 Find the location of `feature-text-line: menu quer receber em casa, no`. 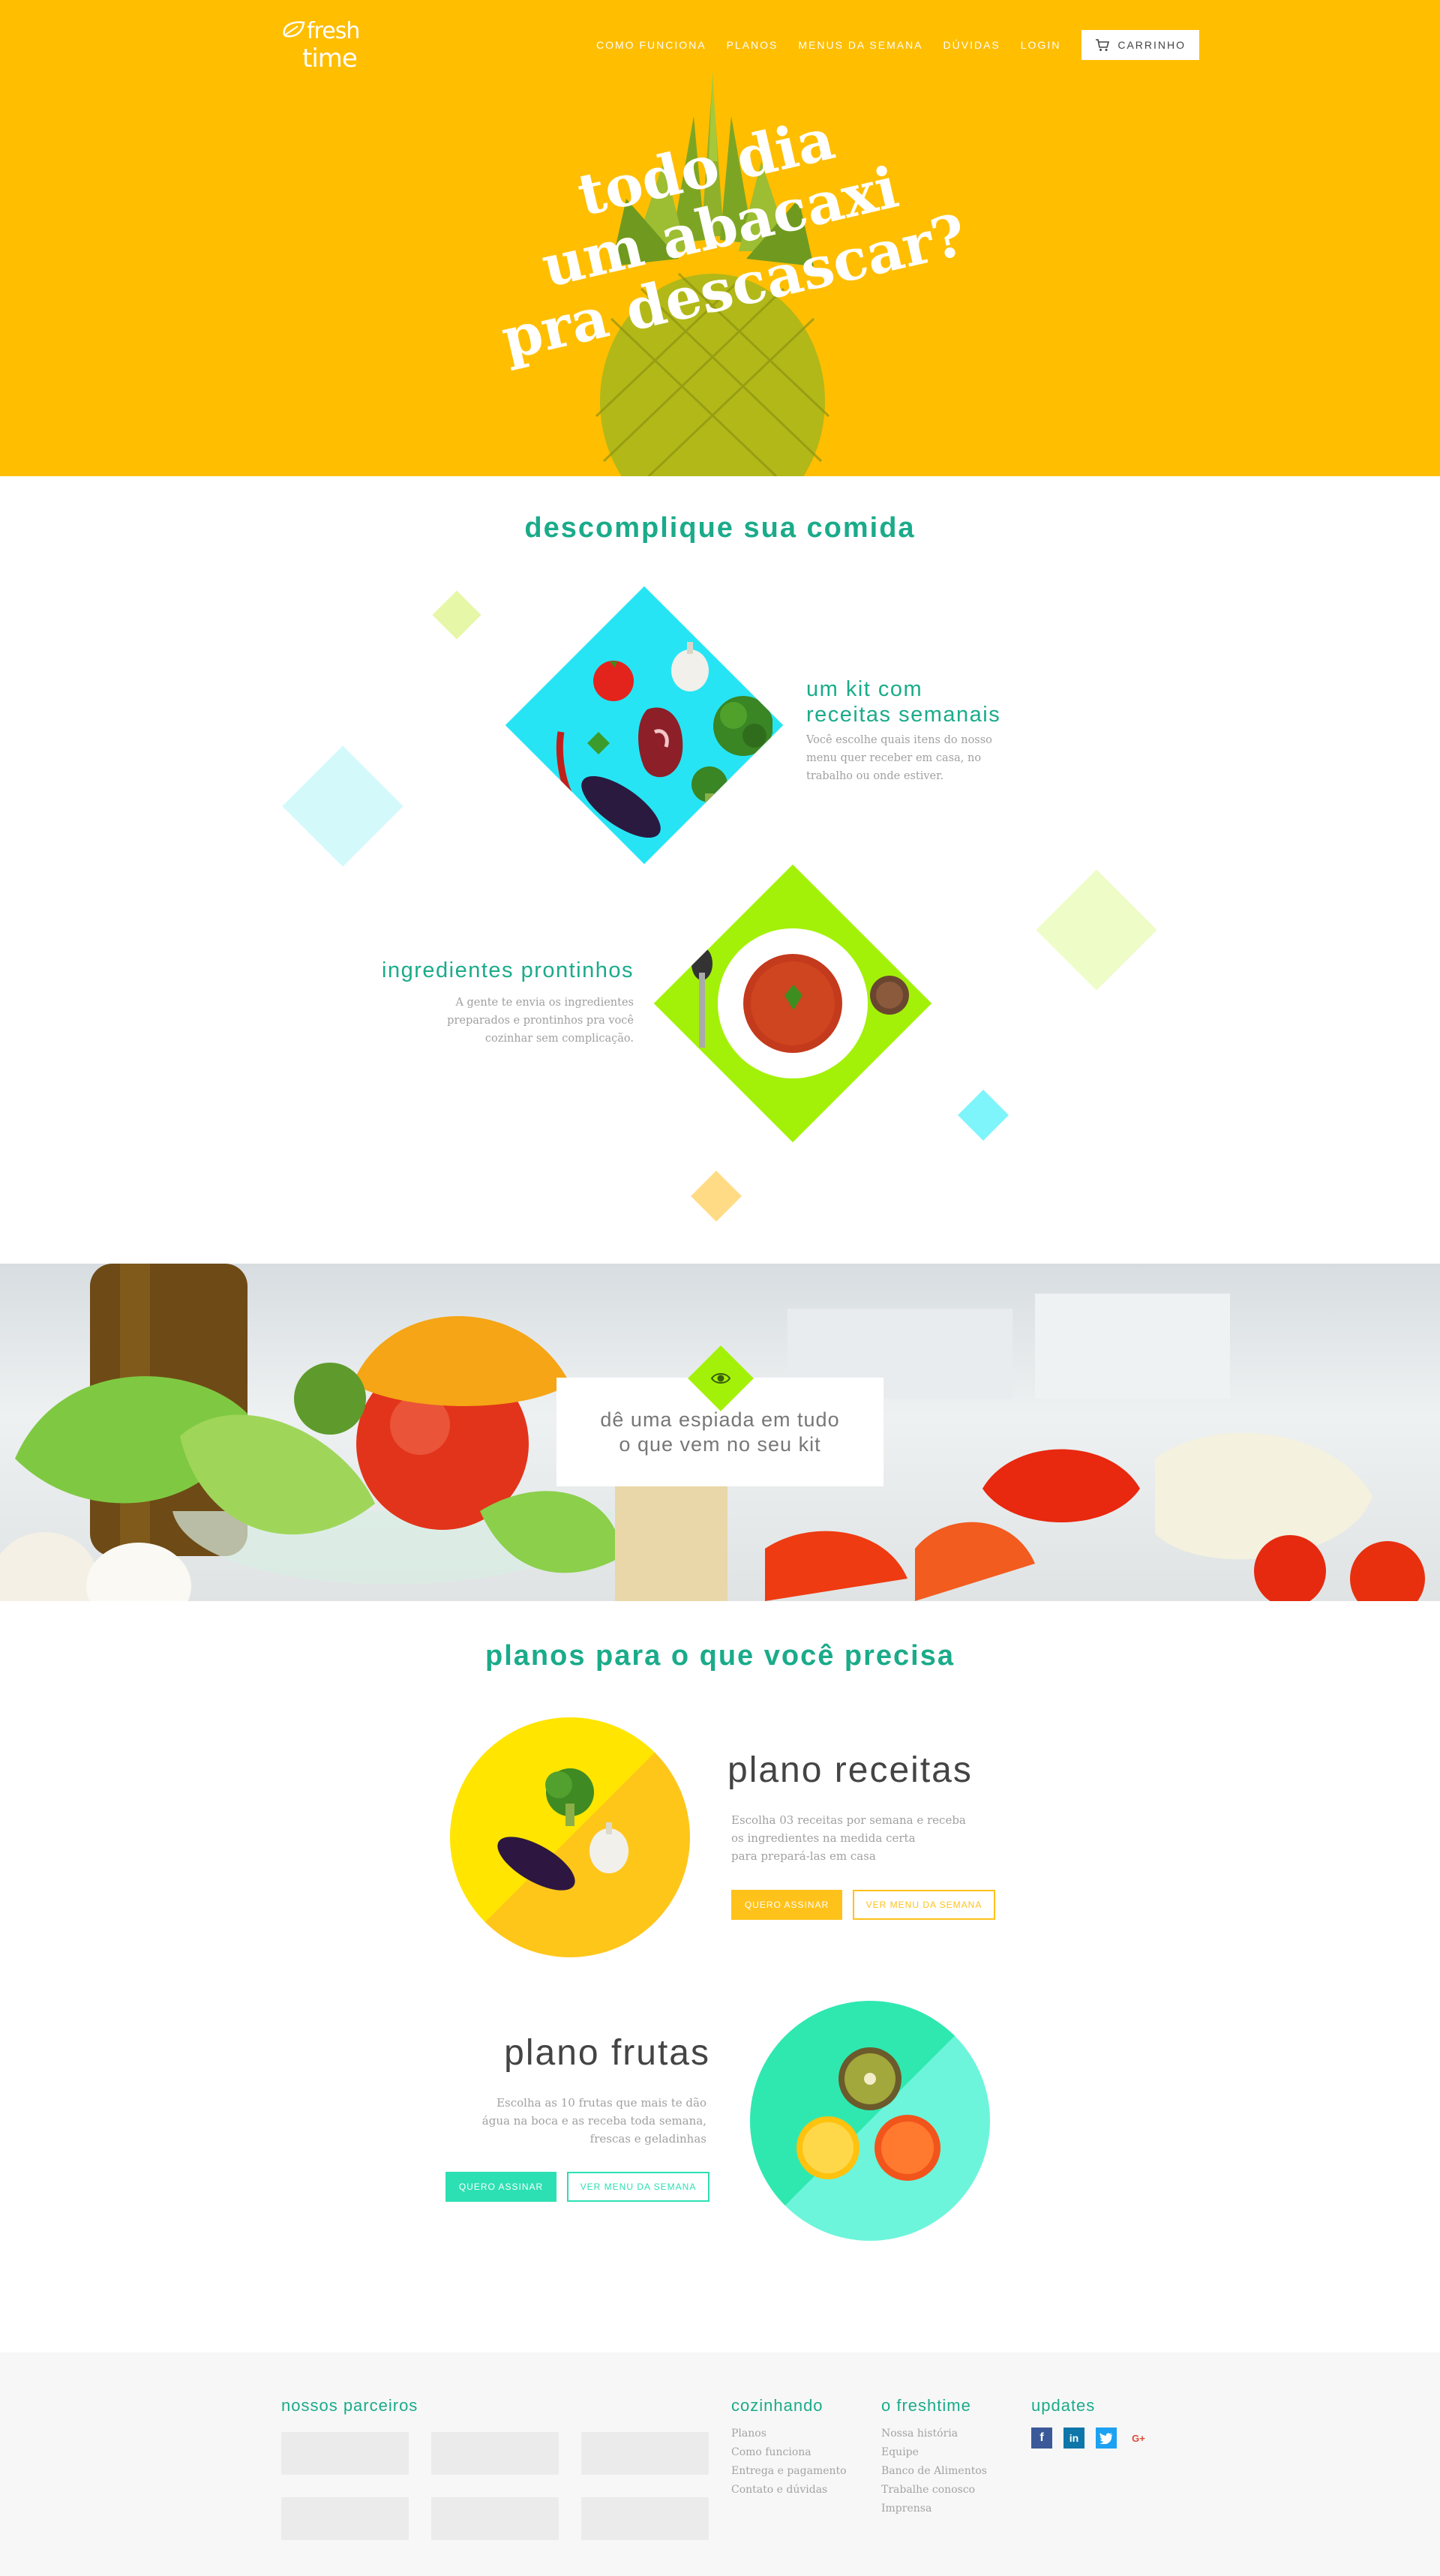

feature-text-line: menu quer receber em casa, no is located at coordinates (894, 758).